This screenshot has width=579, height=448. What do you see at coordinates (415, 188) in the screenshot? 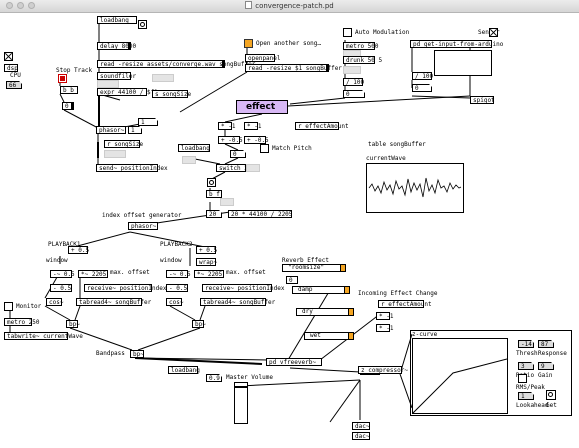
I see `current-wave-array` at bounding box center [415, 188].